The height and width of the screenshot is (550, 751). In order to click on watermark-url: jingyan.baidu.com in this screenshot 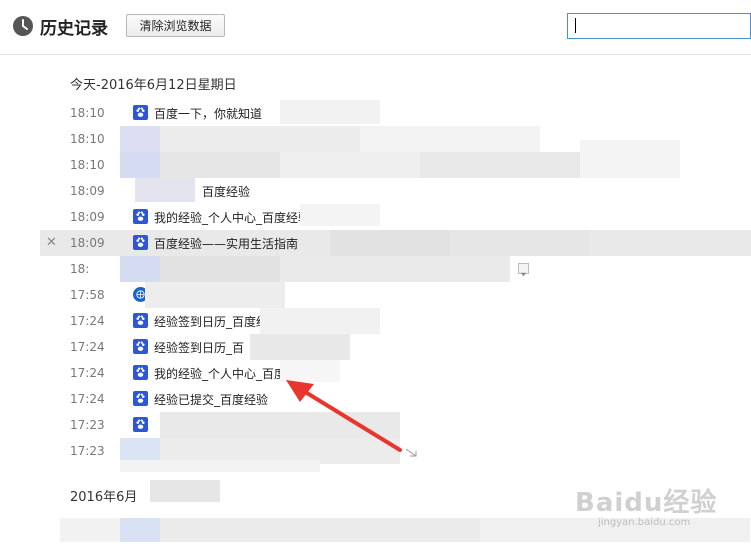, I will do `click(644, 522)`.